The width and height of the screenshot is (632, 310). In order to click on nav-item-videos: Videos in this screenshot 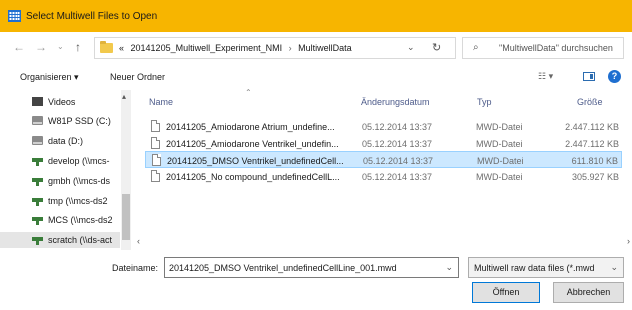, I will do `click(76, 102)`.